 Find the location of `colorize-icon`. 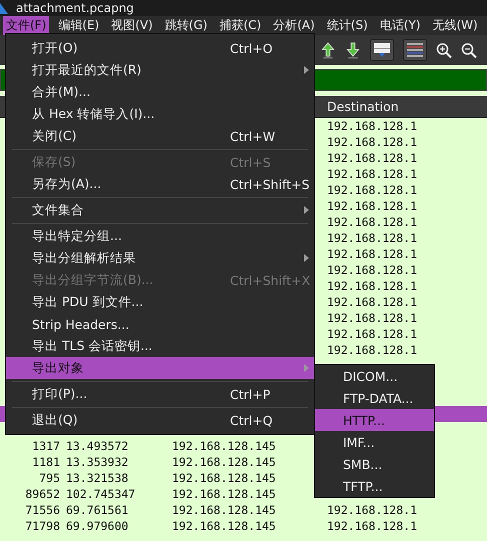

colorize-icon is located at coordinates (415, 50).